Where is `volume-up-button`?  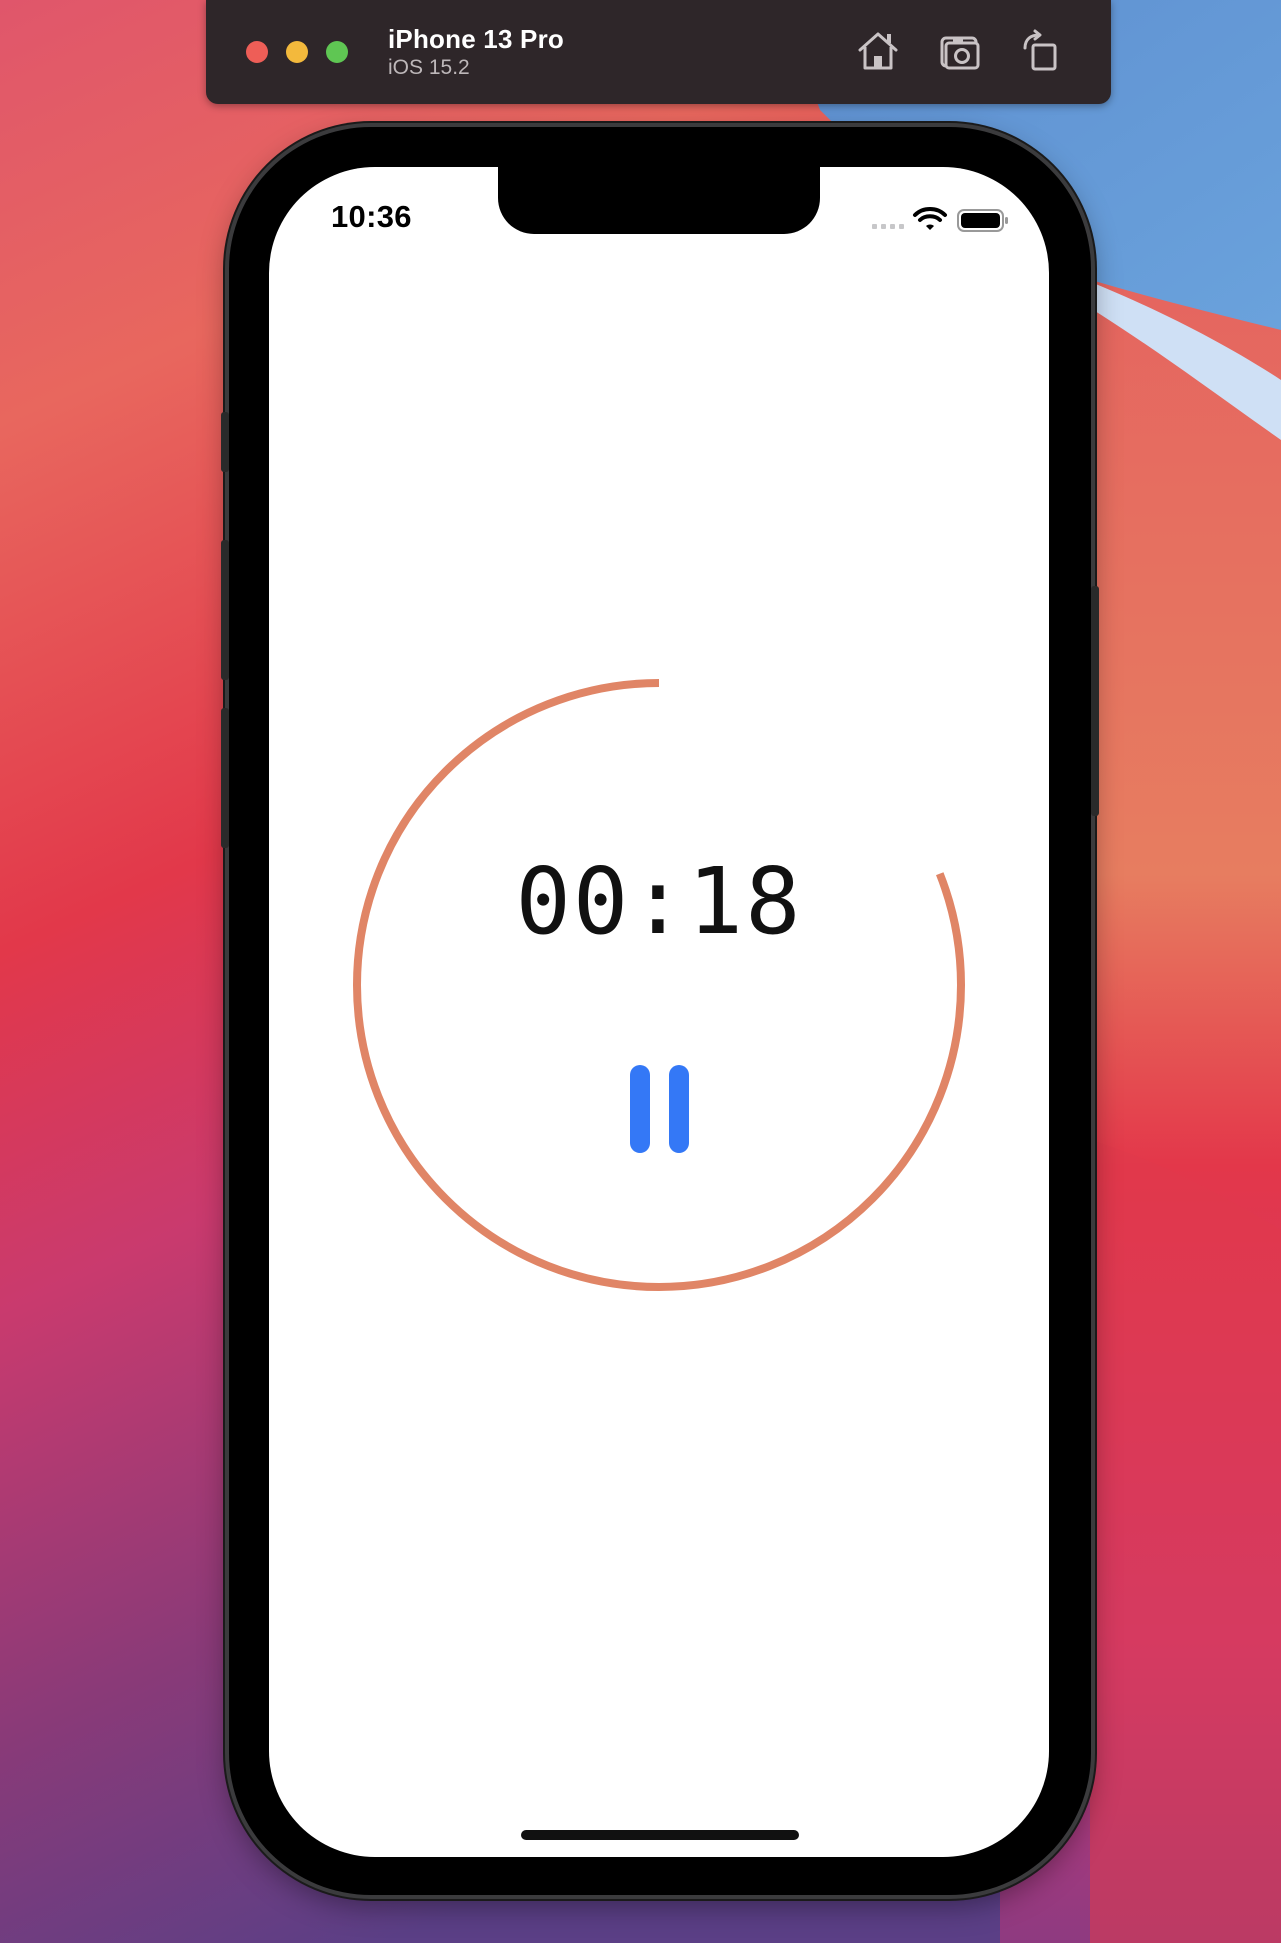
volume-up-button is located at coordinates (225, 610).